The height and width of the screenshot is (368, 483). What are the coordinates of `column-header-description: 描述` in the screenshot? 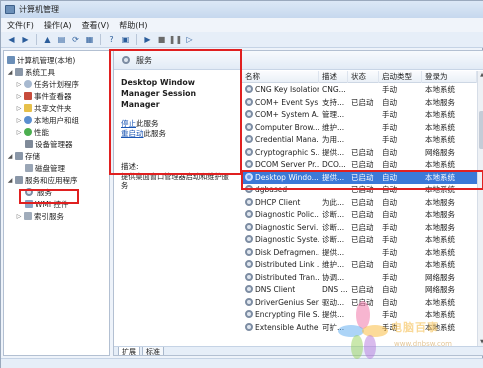 It's located at (333, 77).